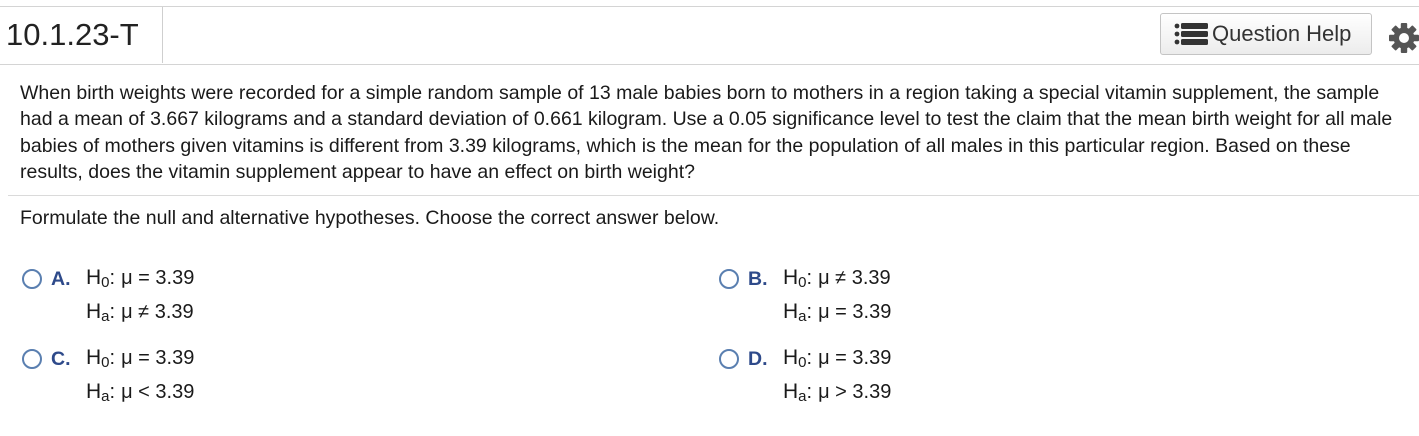 The width and height of the screenshot is (1419, 436). I want to click on list-icon, so click(1191, 34).